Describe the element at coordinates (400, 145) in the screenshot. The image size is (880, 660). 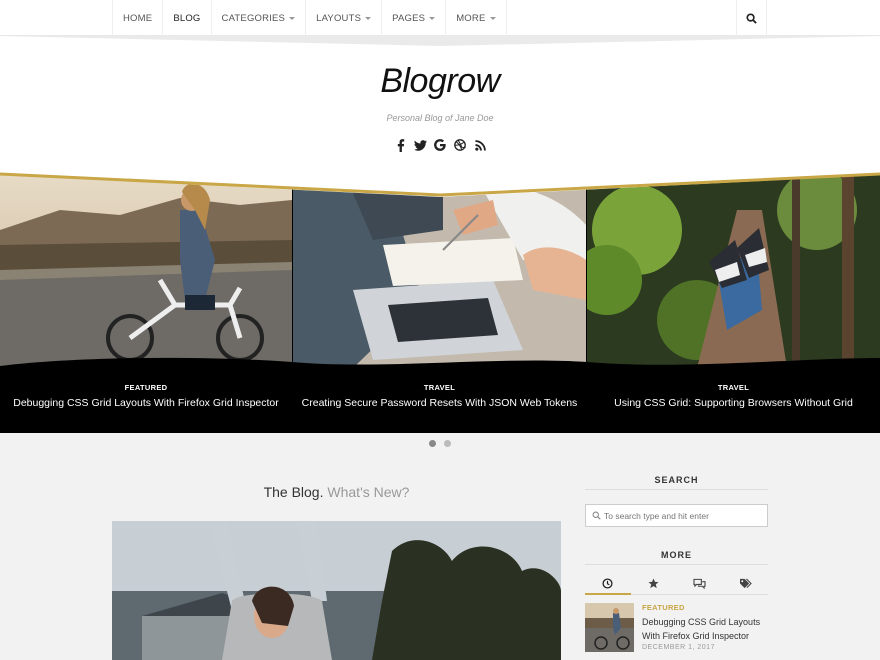
I see `facebook-icon` at that location.